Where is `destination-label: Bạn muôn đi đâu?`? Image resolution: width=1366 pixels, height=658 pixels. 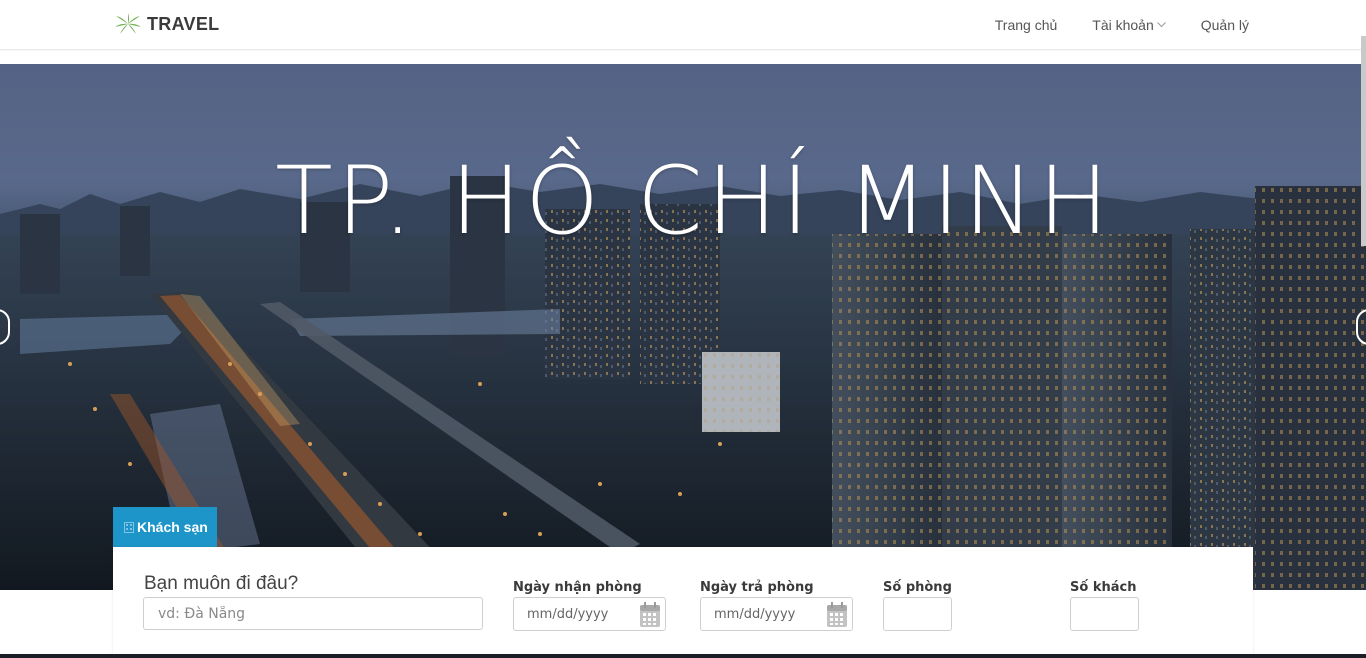
destination-label: Bạn muôn đi đâu? is located at coordinates (221, 583).